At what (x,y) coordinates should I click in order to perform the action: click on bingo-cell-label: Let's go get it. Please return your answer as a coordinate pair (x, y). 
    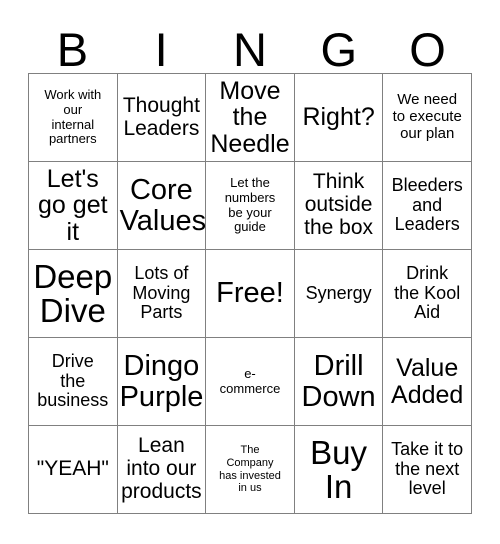
    Looking at the image, I should click on (73, 205).